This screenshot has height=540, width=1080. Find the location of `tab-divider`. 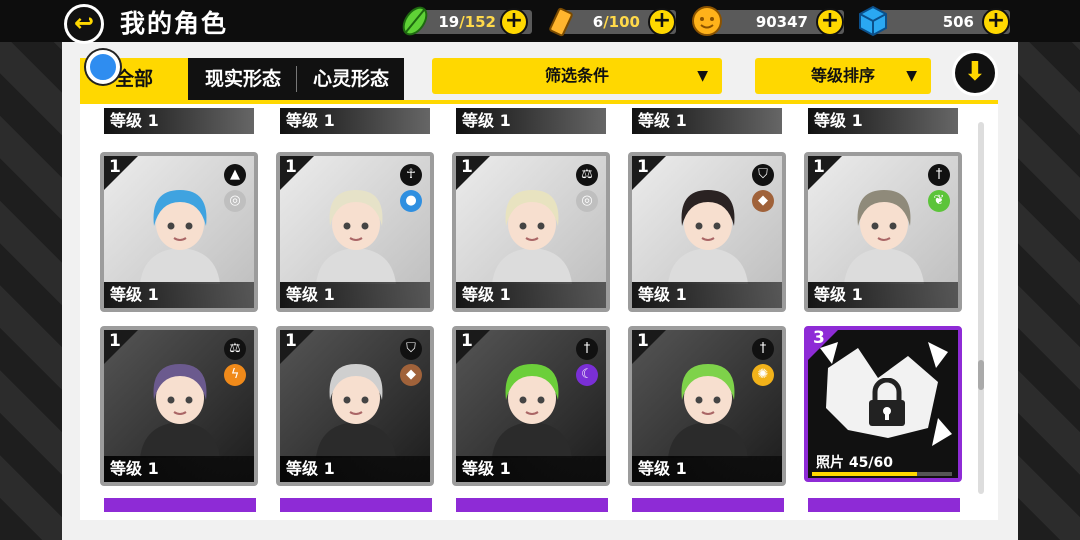

tab-divider is located at coordinates (296, 79).